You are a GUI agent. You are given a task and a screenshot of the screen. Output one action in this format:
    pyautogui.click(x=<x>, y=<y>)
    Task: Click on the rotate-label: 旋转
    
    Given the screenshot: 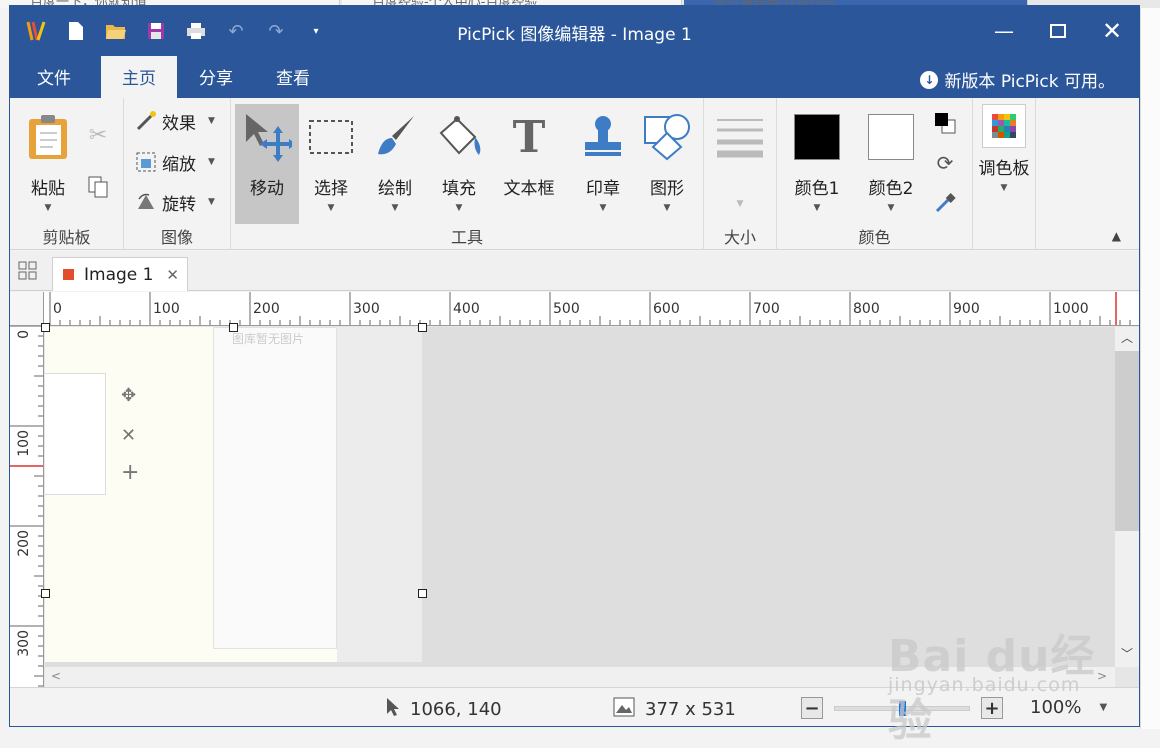 What is the action you would take?
    pyautogui.click(x=179, y=204)
    